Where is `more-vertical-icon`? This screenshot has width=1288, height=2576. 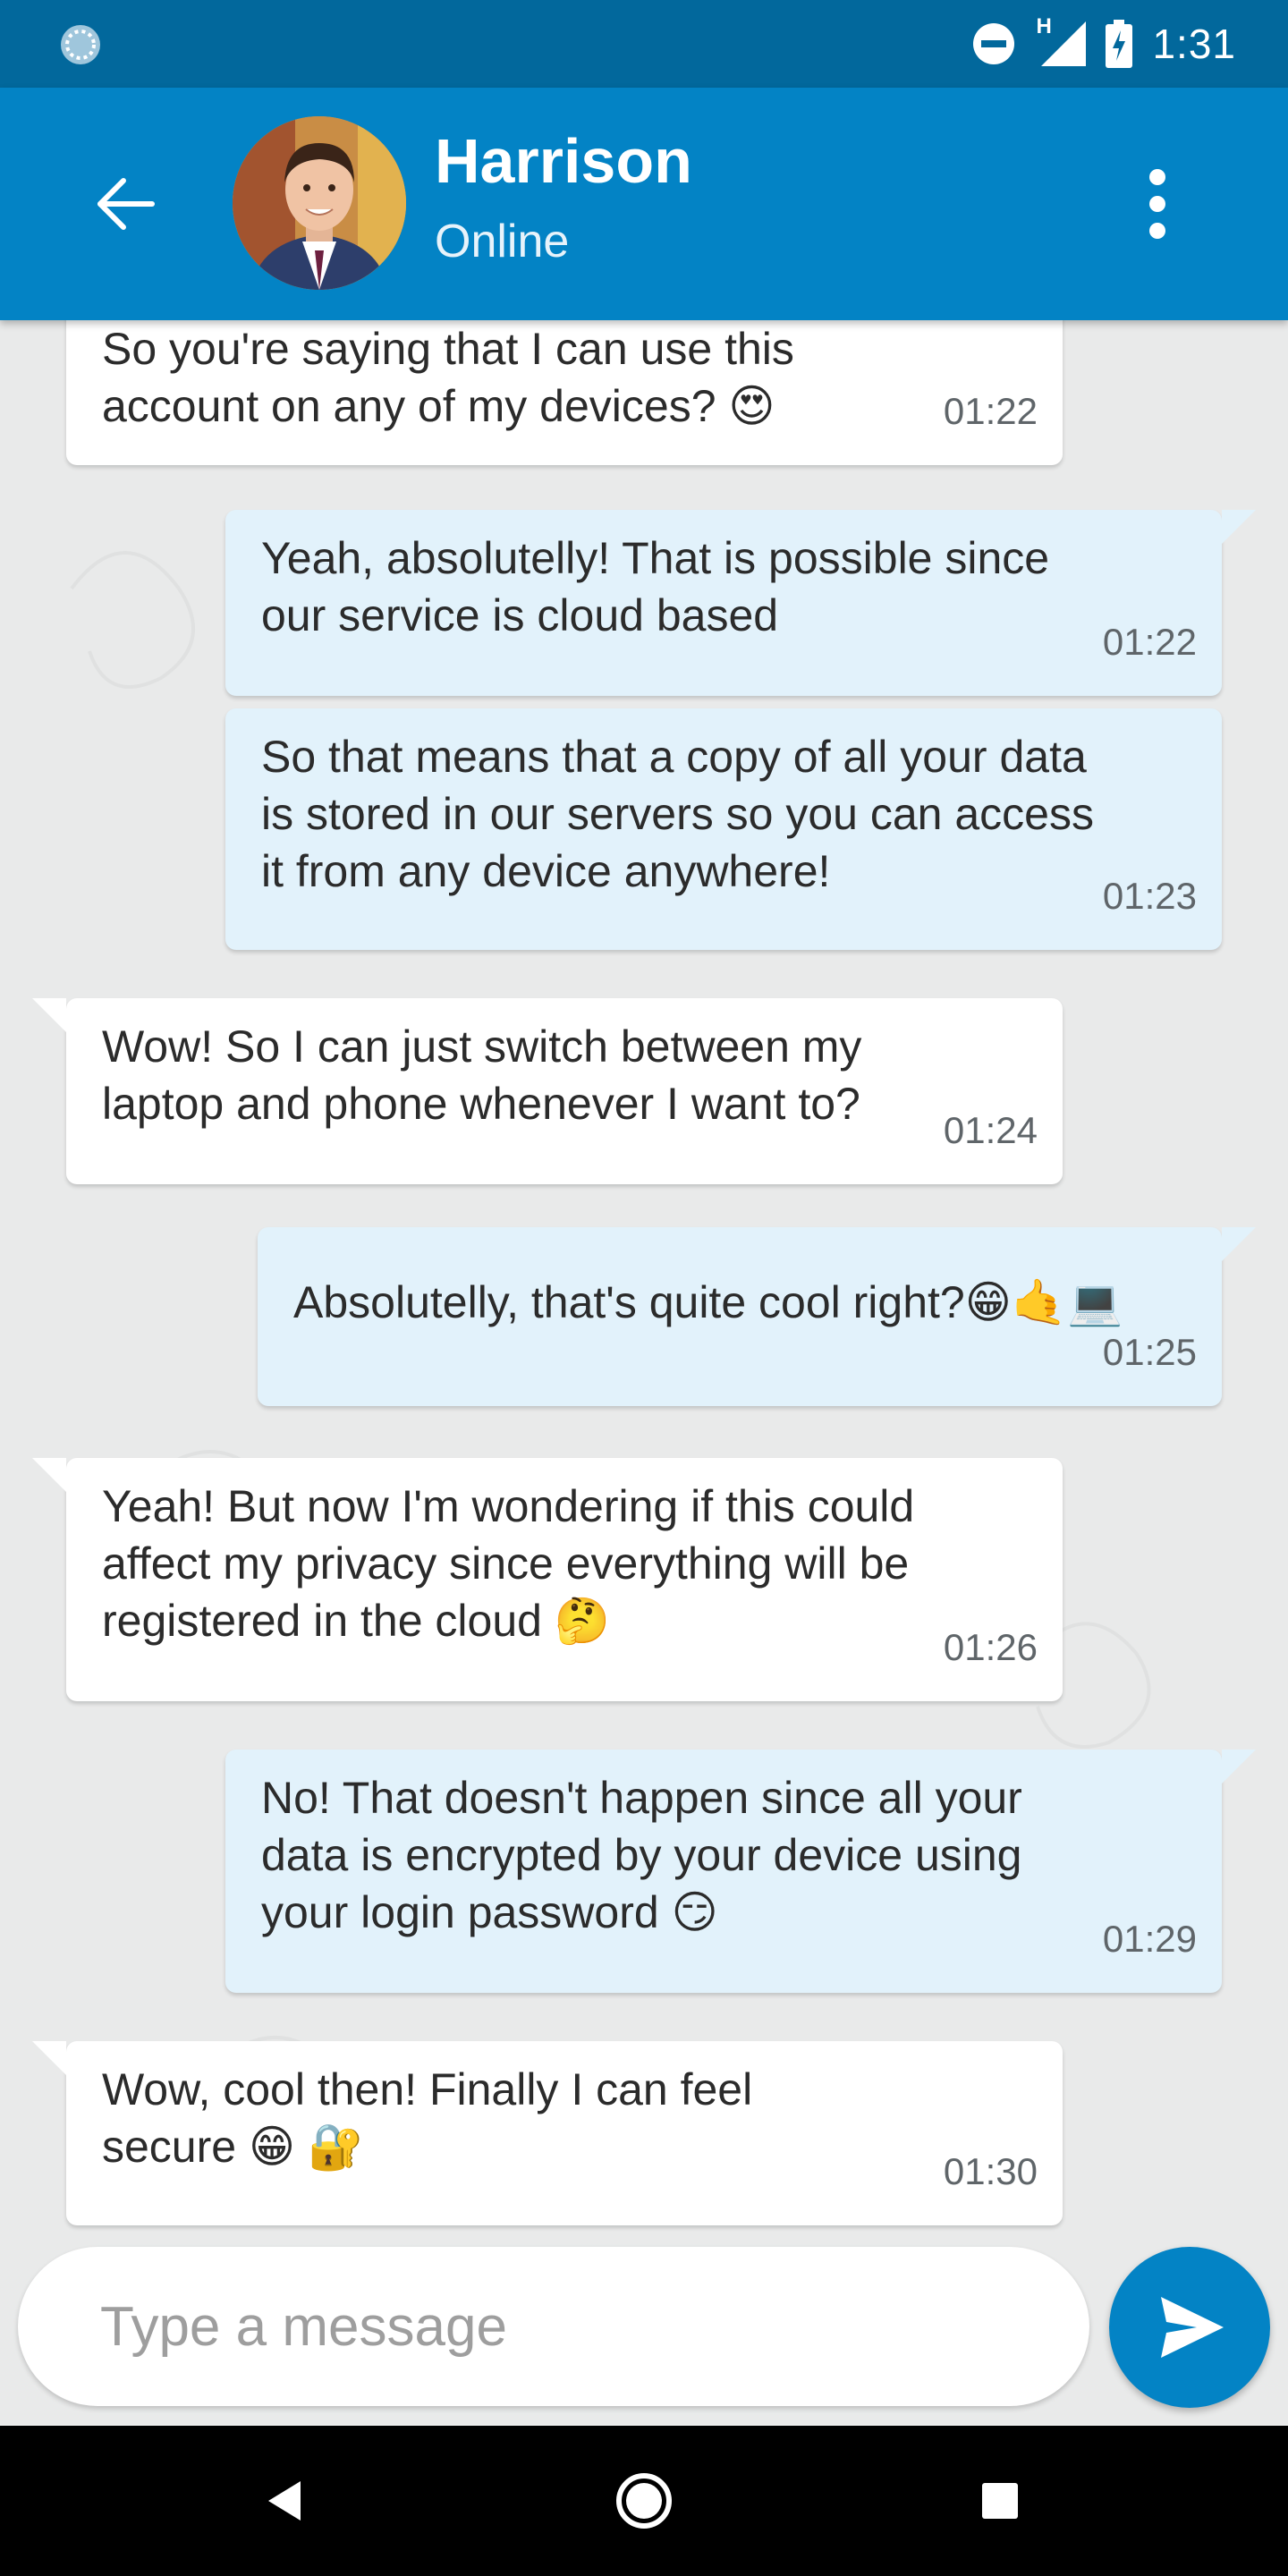
more-vertical-icon is located at coordinates (1157, 204).